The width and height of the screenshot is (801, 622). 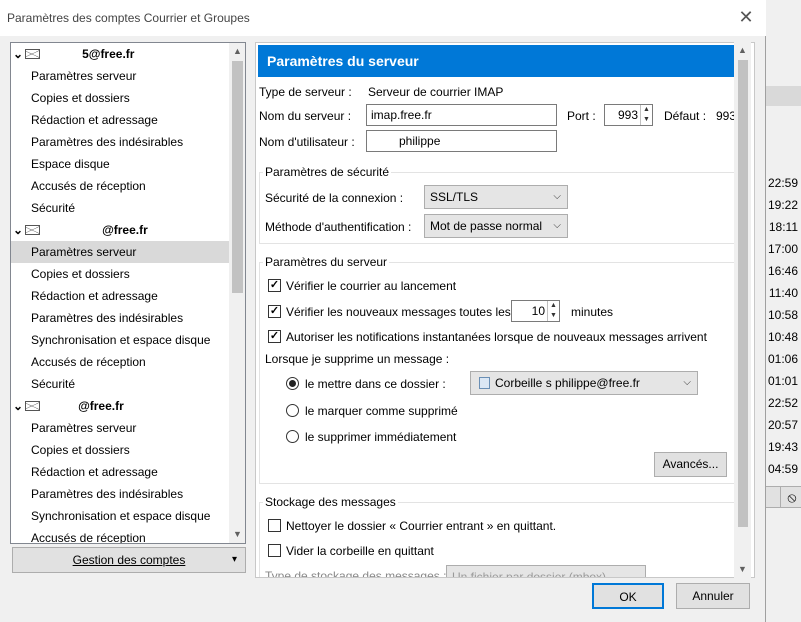 I want to click on tree-account: ⌄ 5@free.fr, so click(x=120, y=54).